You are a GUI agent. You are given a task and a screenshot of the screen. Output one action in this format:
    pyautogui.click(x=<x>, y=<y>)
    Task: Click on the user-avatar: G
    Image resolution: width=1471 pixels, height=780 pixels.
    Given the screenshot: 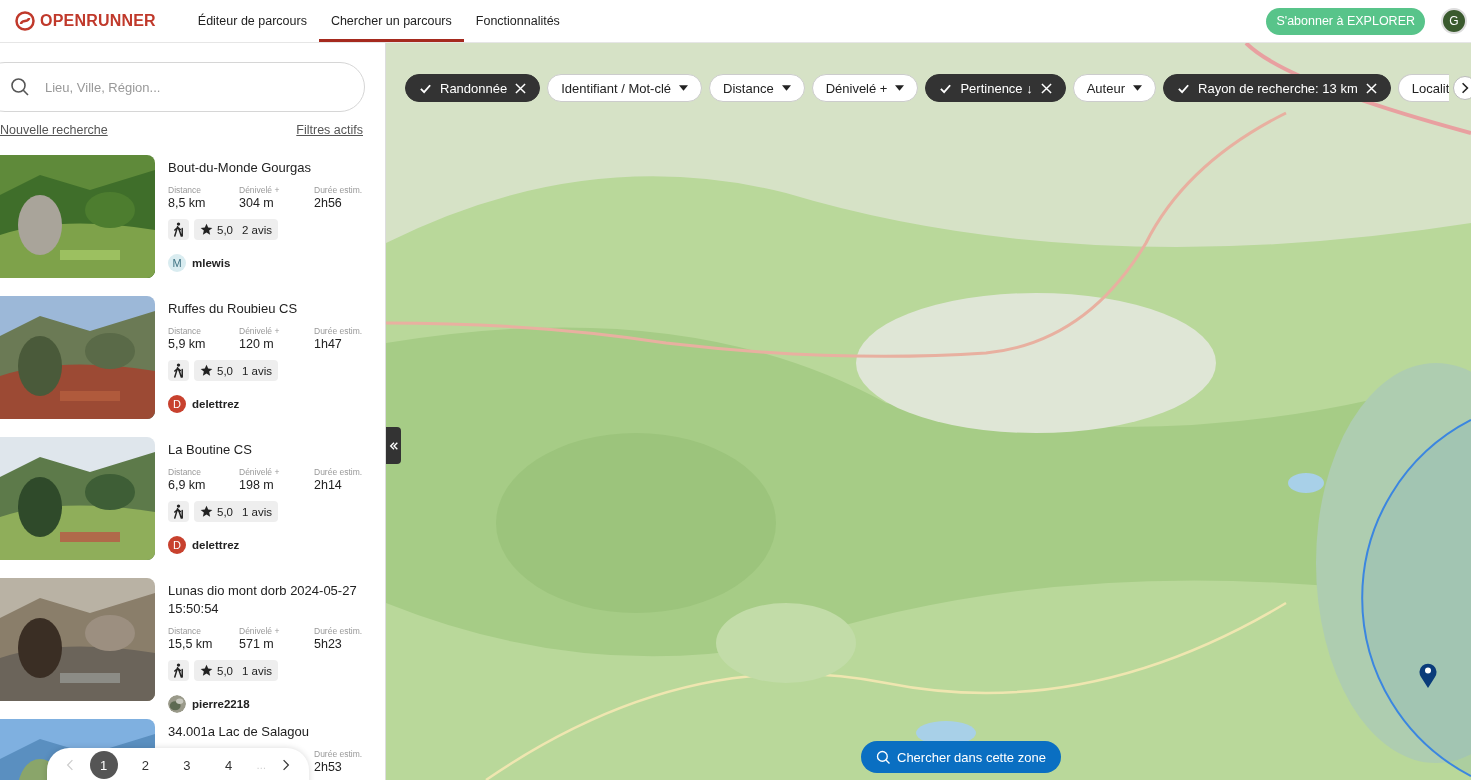 What is the action you would take?
    pyautogui.click(x=1454, y=21)
    